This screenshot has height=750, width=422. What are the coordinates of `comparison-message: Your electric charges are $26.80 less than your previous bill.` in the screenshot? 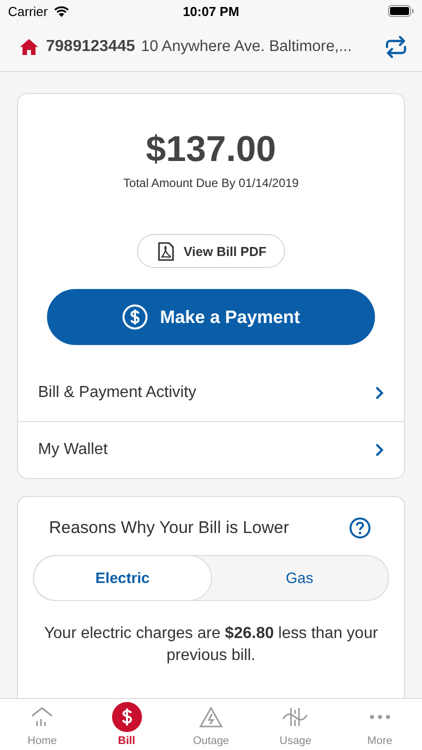 It's located at (211, 645).